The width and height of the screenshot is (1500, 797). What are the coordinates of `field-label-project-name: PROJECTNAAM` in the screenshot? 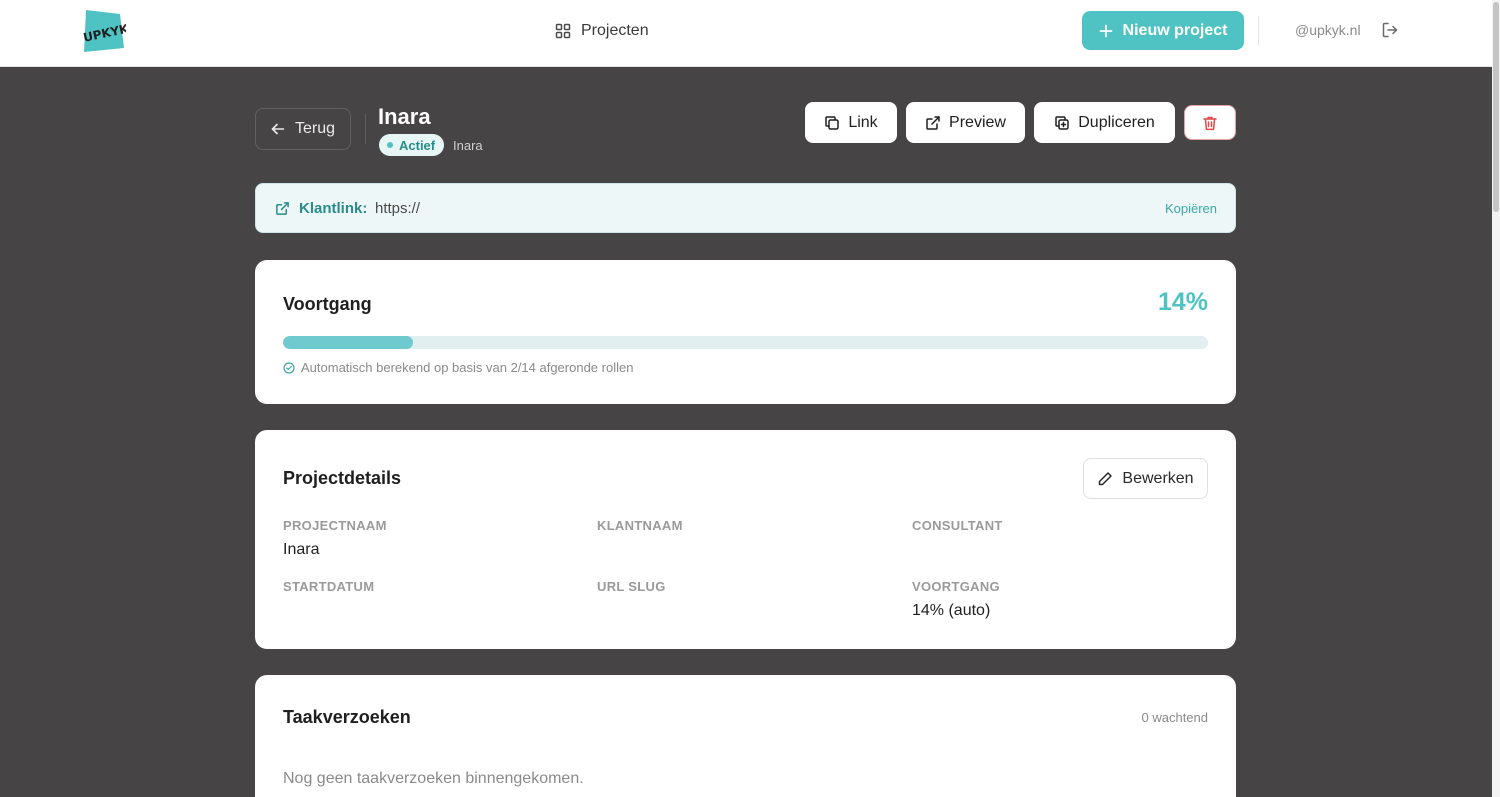 It's located at (335, 525).